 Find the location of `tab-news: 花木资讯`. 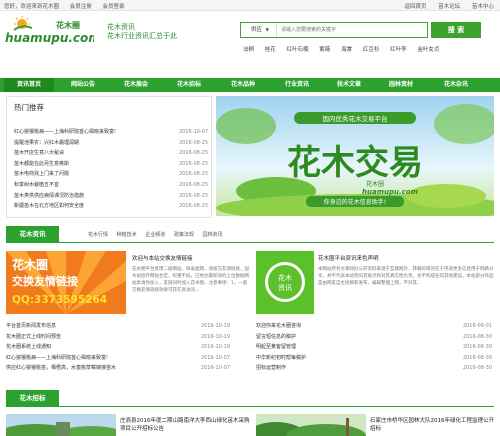

tab-news: 花木资讯 is located at coordinates (32, 234).